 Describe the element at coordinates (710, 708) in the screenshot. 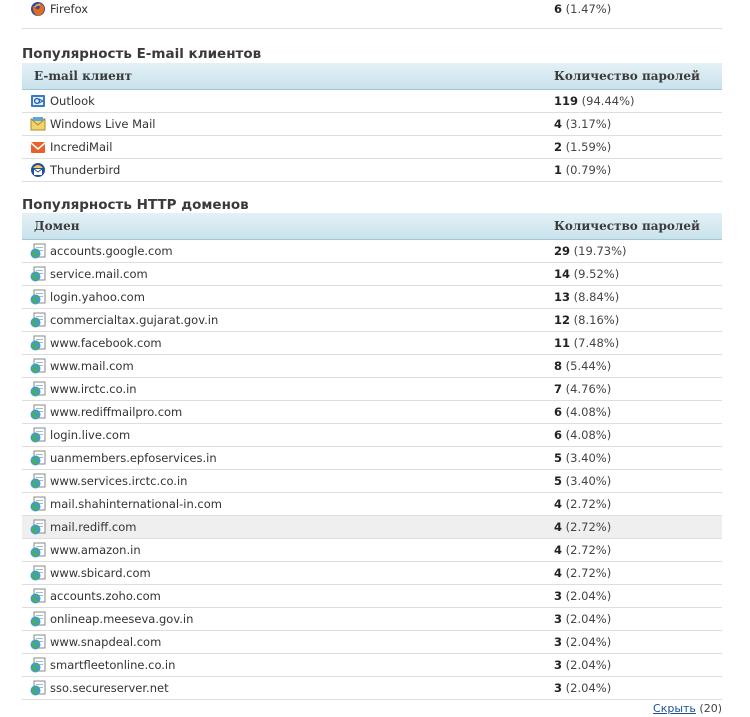

I see `row-count: (20)` at that location.